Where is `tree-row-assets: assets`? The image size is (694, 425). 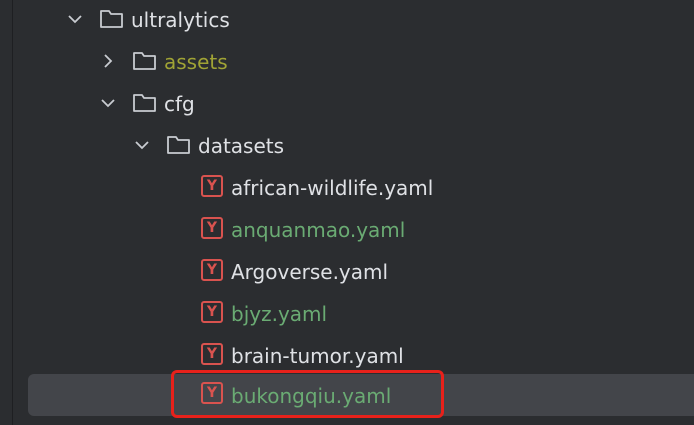 tree-row-assets: assets is located at coordinates (347, 65).